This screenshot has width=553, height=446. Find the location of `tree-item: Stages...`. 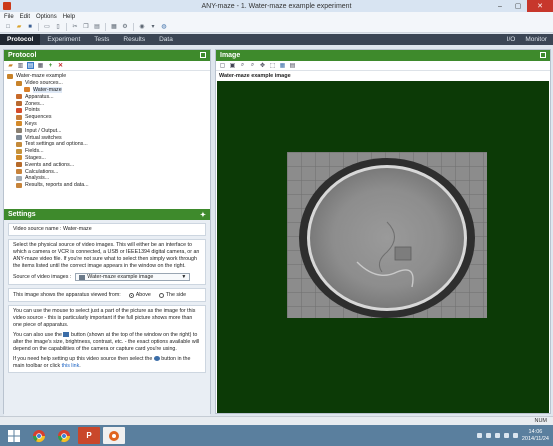

tree-item: Stages... is located at coordinates (108, 158).